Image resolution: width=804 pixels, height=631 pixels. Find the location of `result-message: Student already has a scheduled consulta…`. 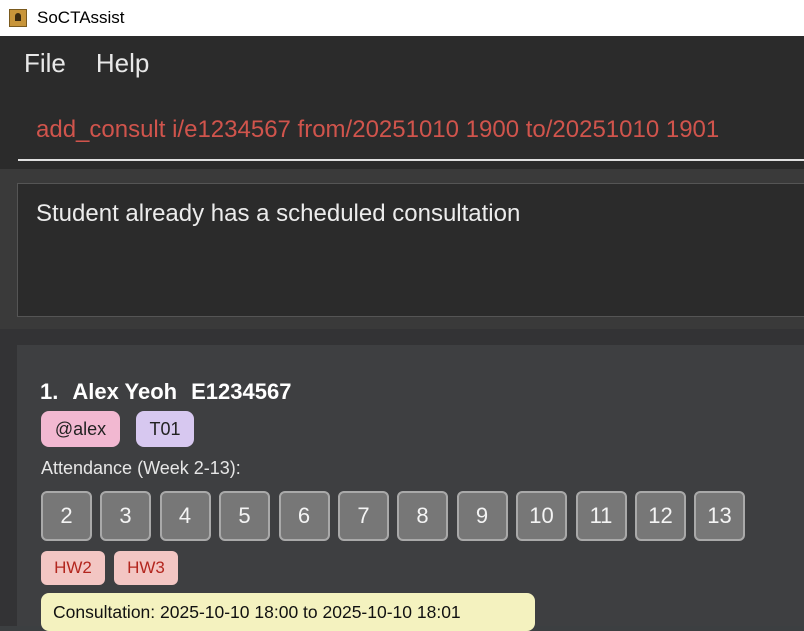

result-message: Student already has a scheduled consulta… is located at coordinates (278, 213).